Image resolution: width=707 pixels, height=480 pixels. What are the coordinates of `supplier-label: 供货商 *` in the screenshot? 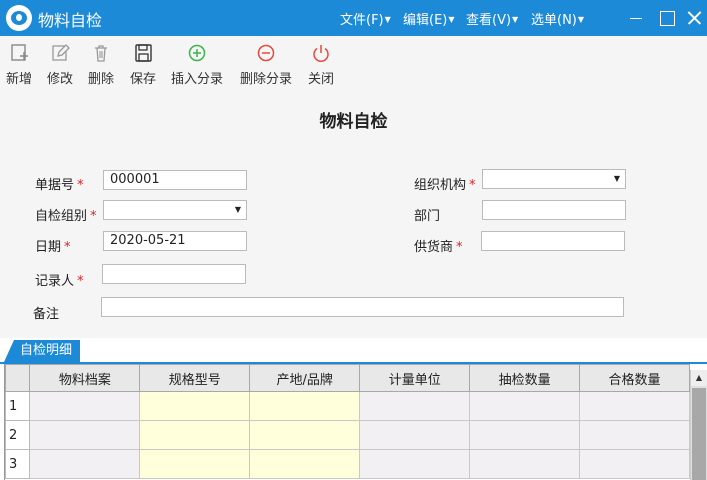 It's located at (438, 247).